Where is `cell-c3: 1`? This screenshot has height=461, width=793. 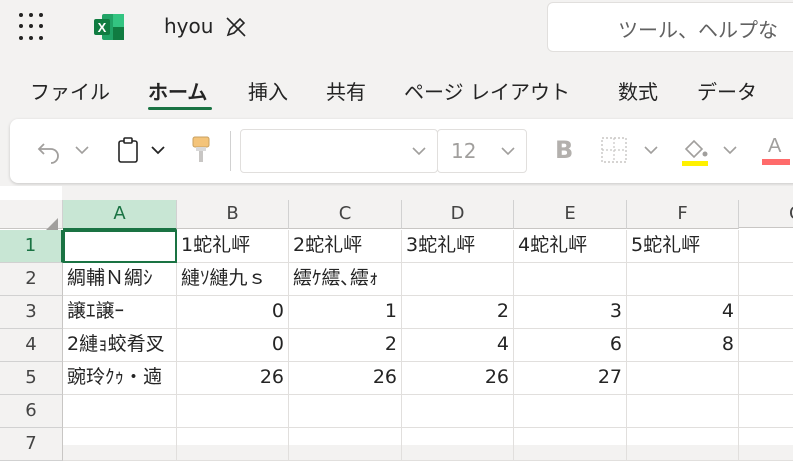
cell-c3: 1 is located at coordinates (345, 312).